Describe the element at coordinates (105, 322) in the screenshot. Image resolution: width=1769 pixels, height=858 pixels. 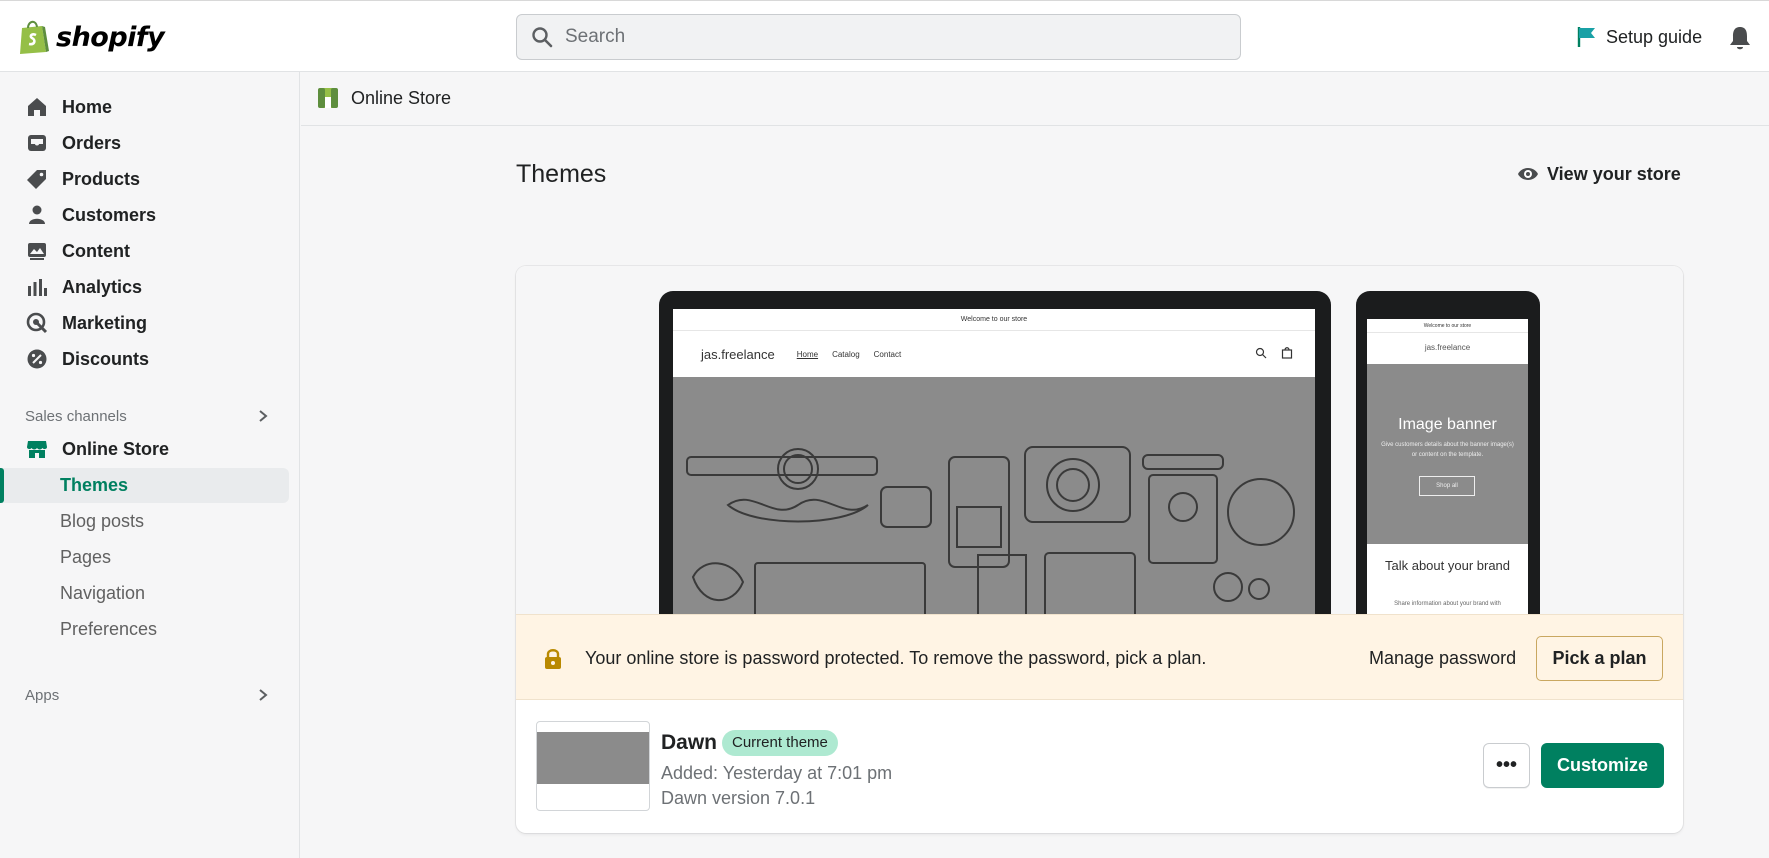
I see `sidebar-item-label: Marketing` at that location.